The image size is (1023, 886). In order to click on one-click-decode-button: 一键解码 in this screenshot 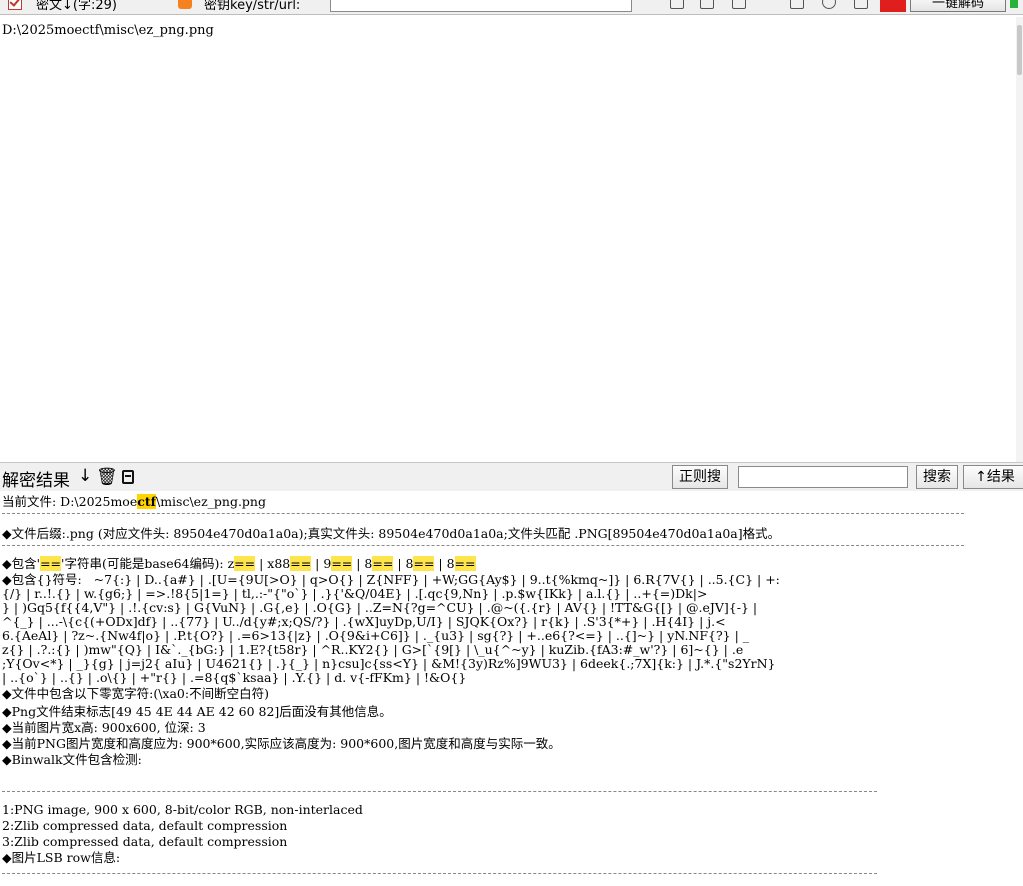, I will do `click(958, 6)`.